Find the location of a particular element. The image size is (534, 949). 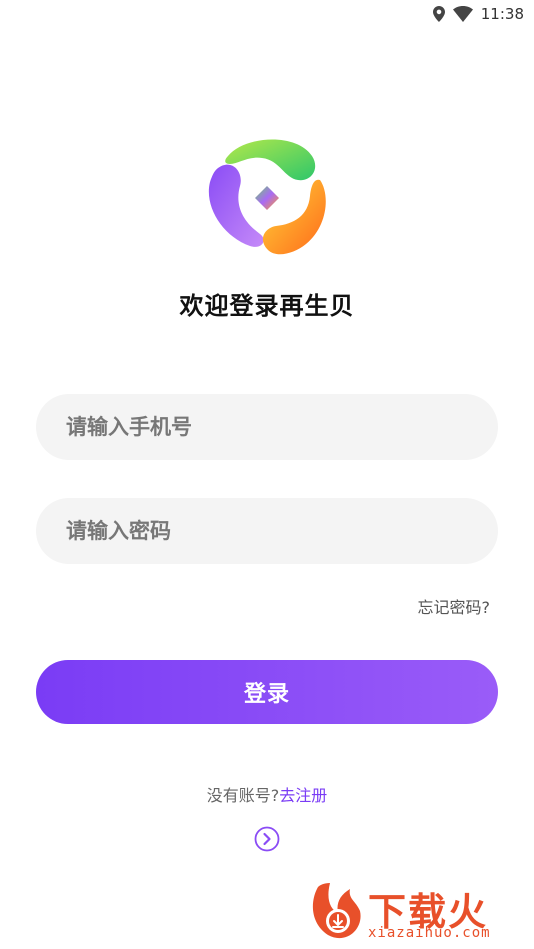

password-input is located at coordinates (267, 531).